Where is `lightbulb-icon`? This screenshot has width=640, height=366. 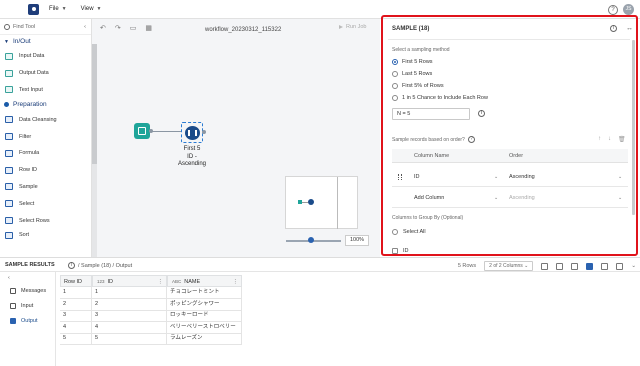 lightbulb-icon is located at coordinates (560, 266).